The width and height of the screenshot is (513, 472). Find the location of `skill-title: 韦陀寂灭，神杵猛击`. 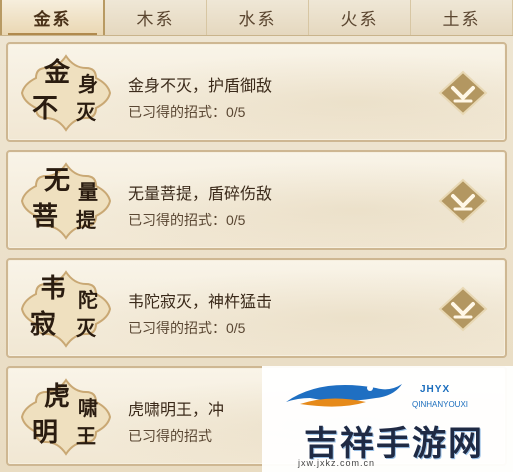

skill-title: 韦陀寂灭，神杵猛击 is located at coordinates (200, 302).